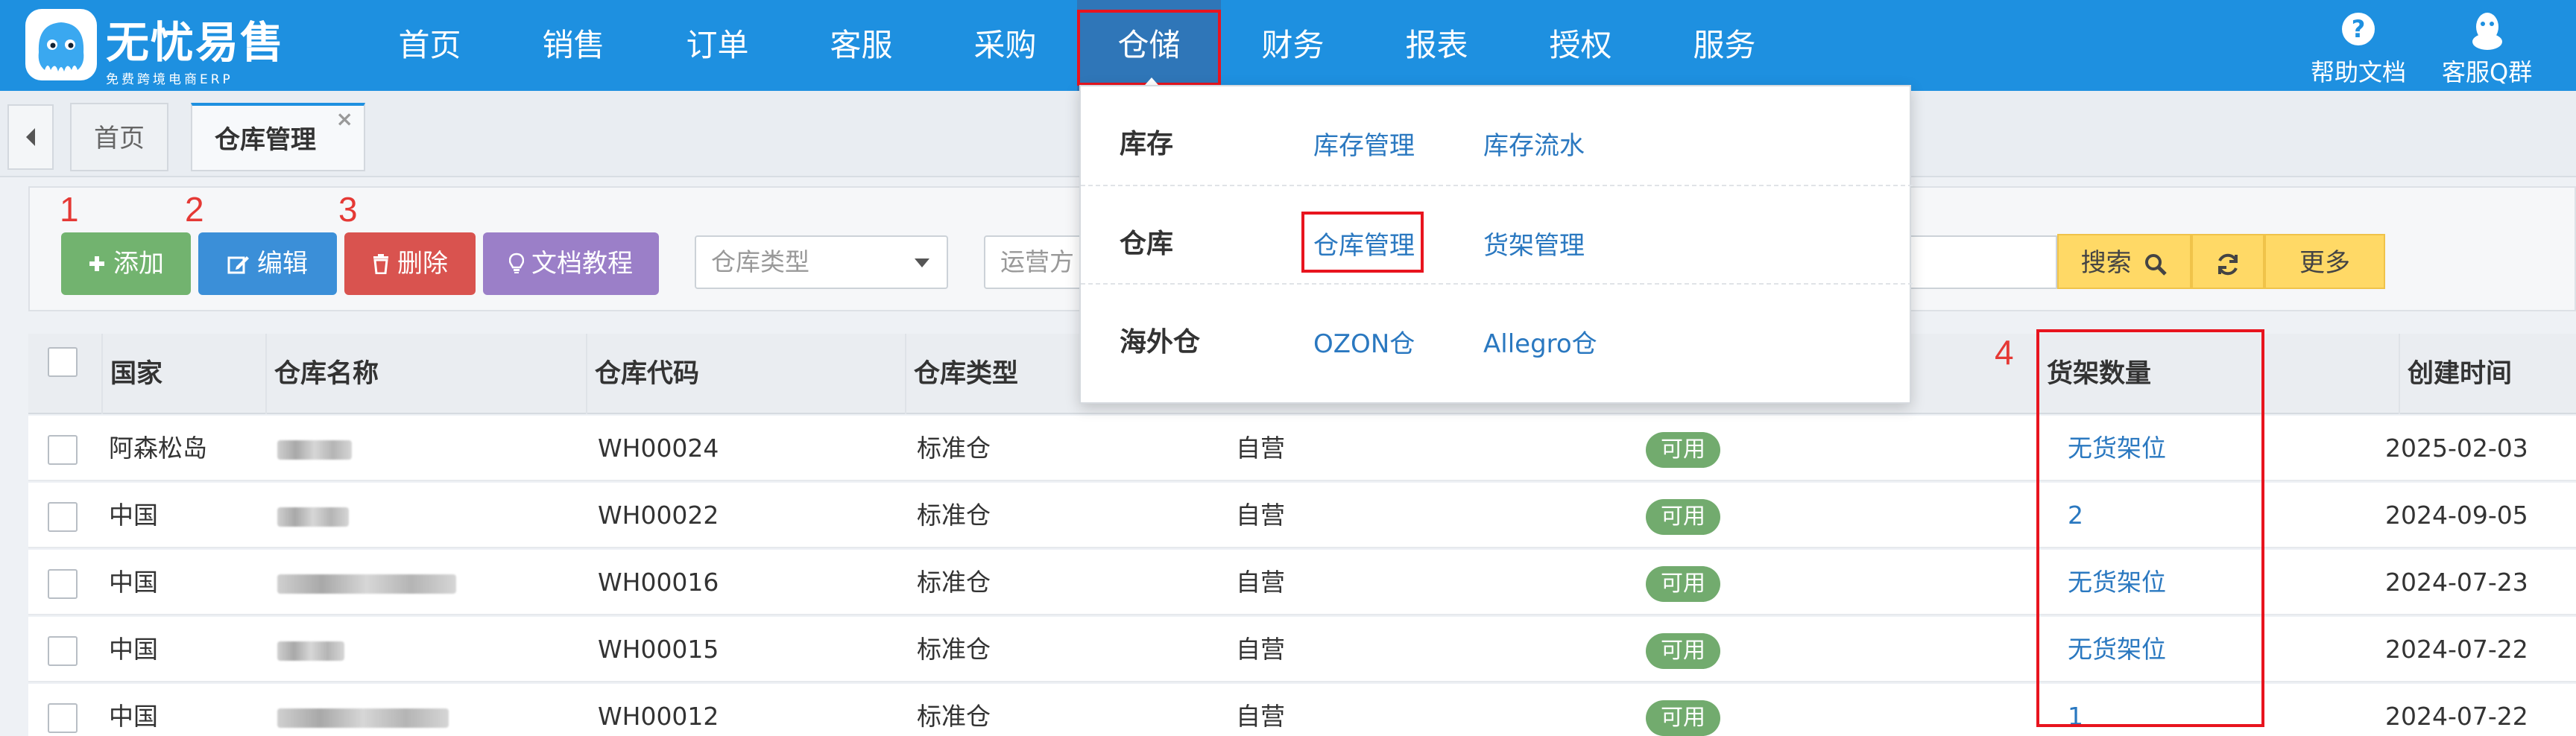 The height and width of the screenshot is (736, 2576). I want to click on refresh-icon, so click(2228, 264).